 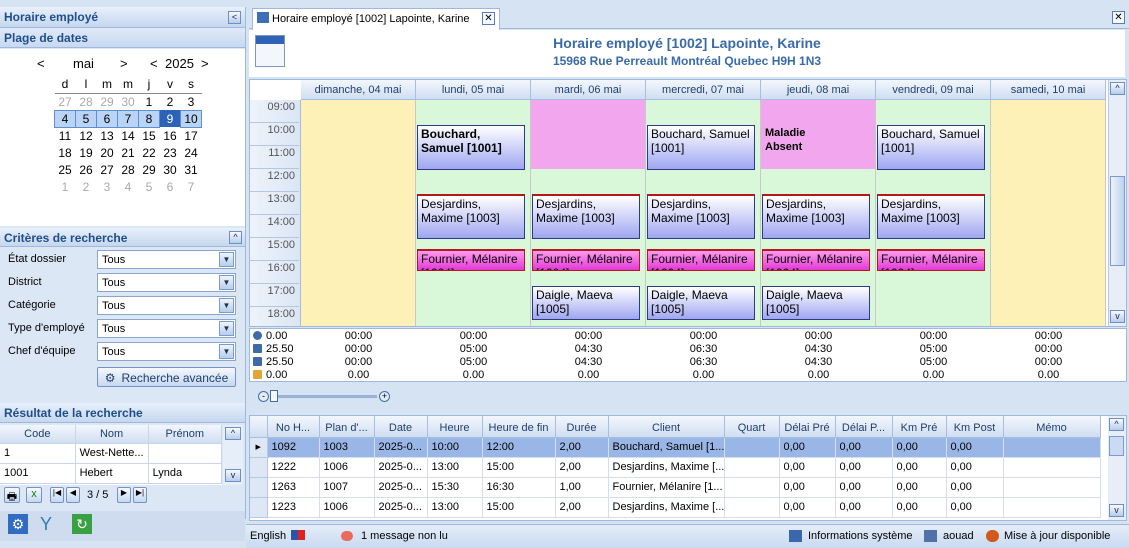 What do you see at coordinates (107, 118) in the screenshot?
I see `calendar-day: 6` at bounding box center [107, 118].